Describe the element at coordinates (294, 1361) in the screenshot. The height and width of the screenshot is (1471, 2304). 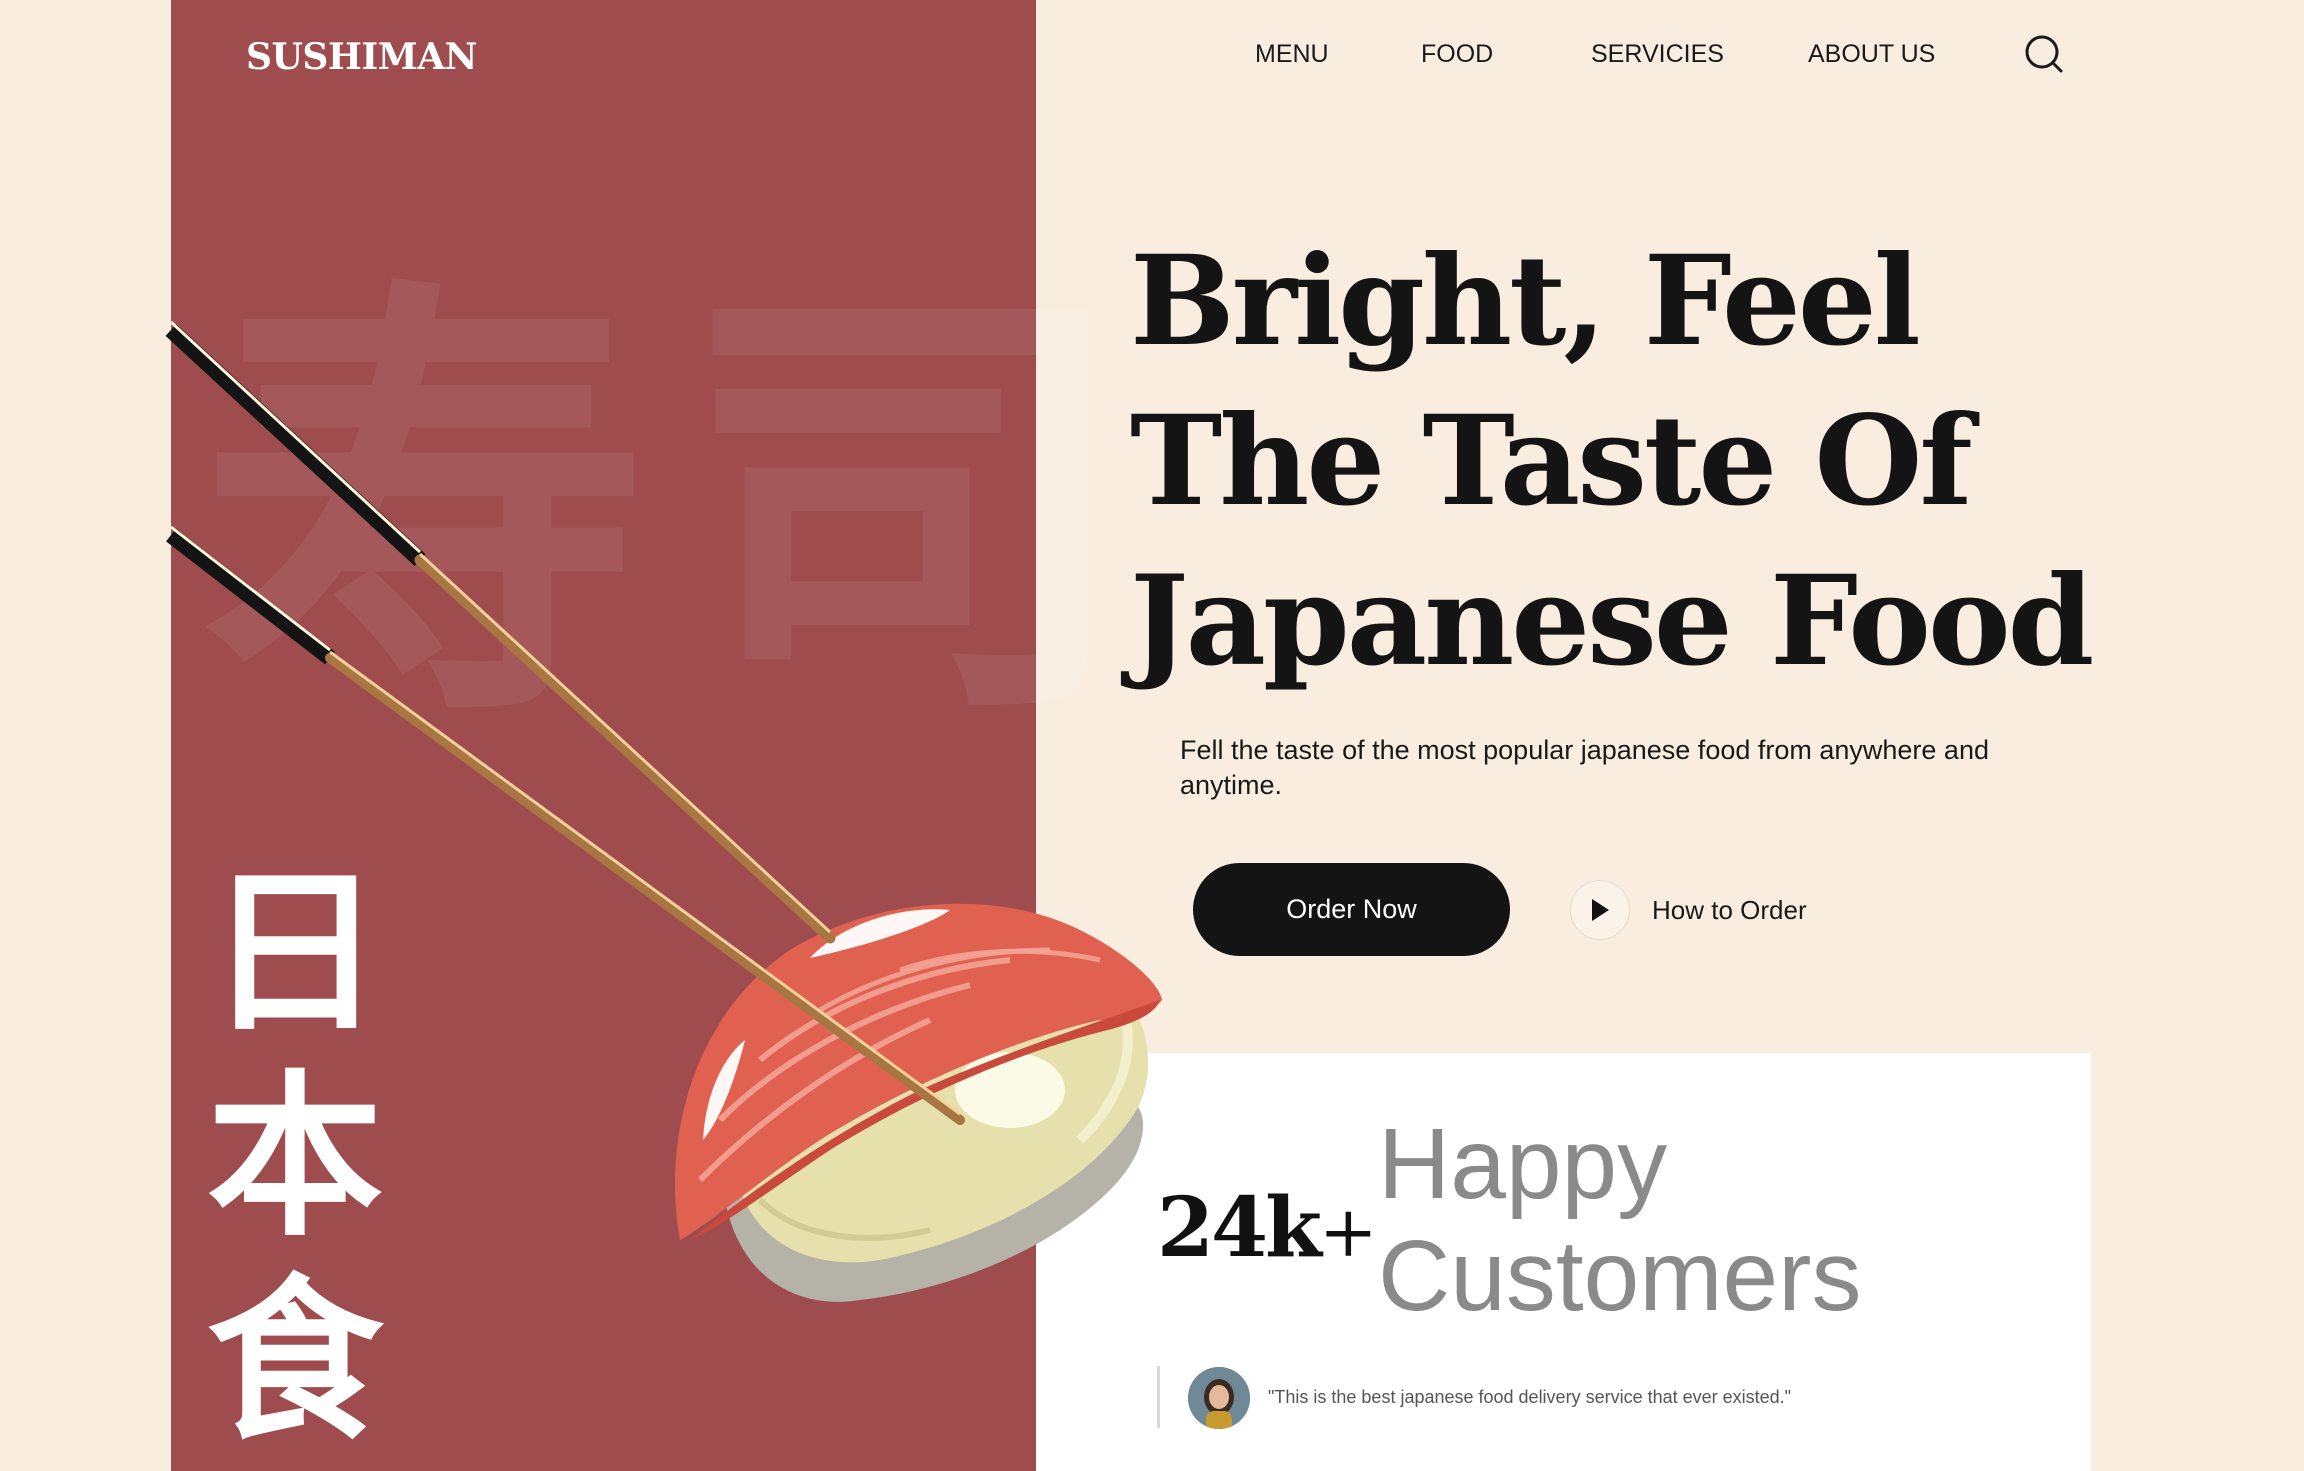
I see `kanji-shoku: 食` at that location.